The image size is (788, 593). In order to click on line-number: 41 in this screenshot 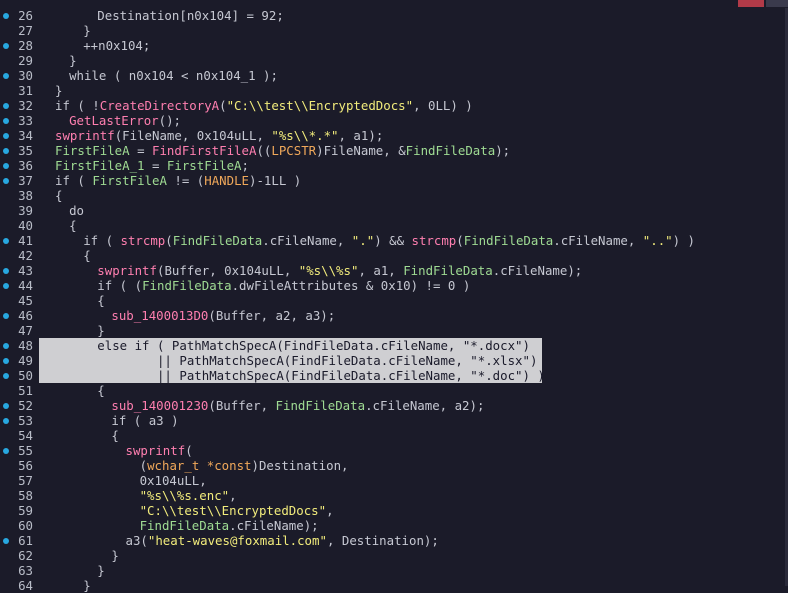, I will do `click(25, 240)`.